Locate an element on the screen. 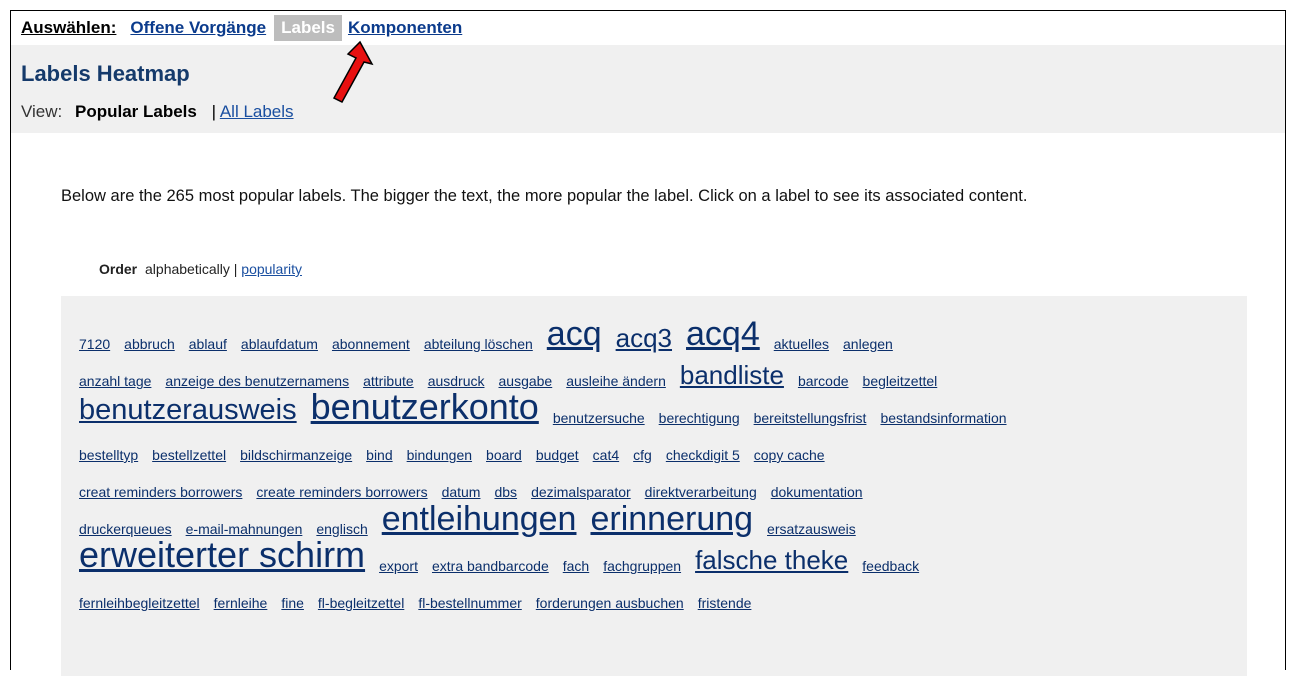  label-tag-link: bestellzettel is located at coordinates (189, 455).